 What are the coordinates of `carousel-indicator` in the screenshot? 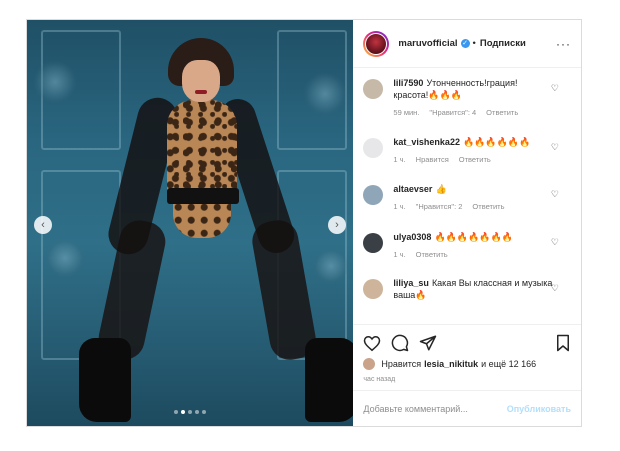 It's located at (190, 412).